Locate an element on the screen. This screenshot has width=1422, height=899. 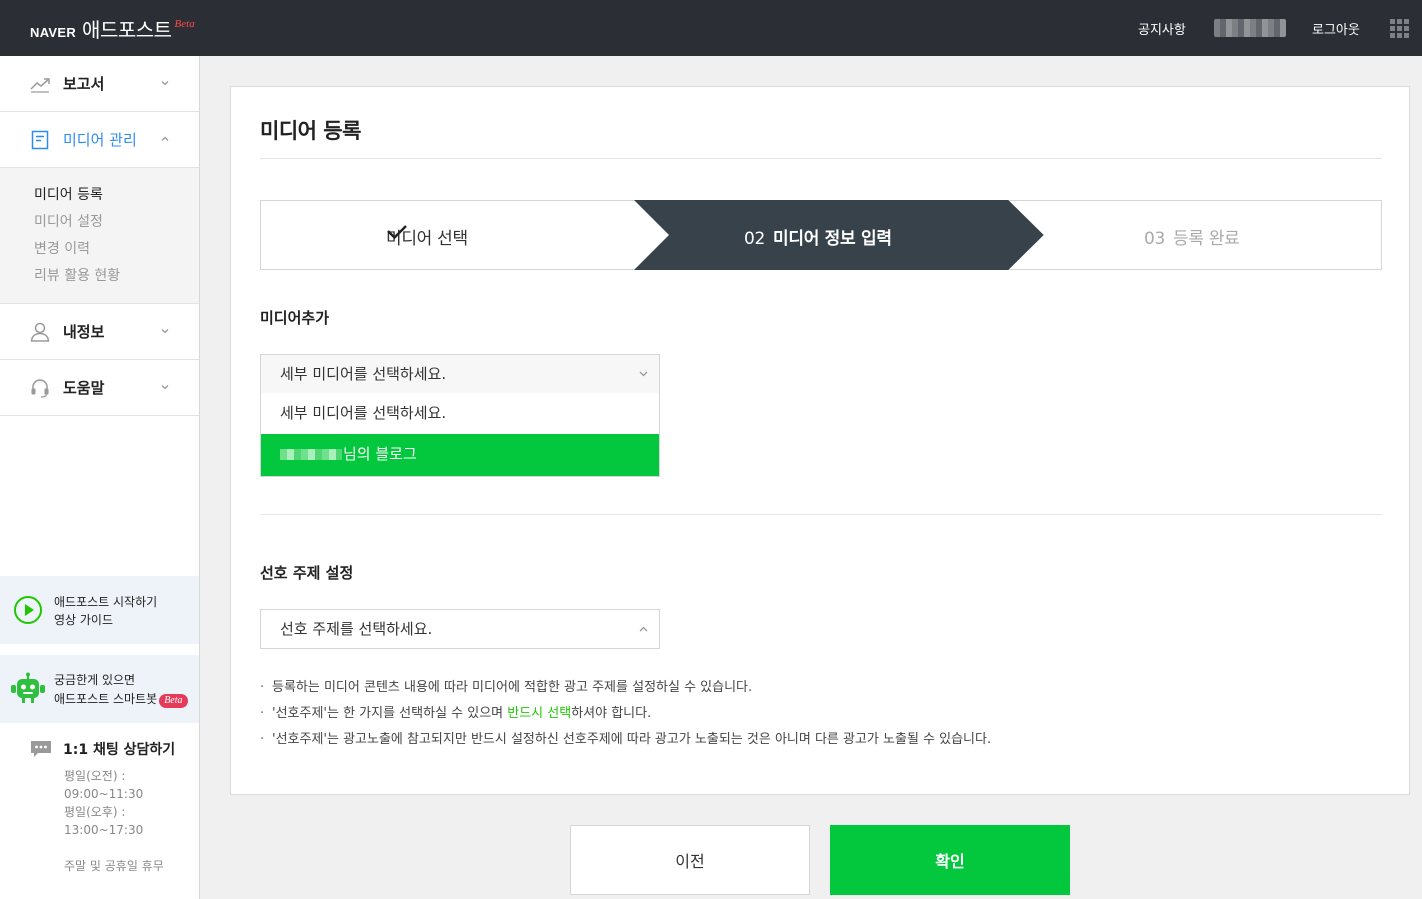
topic-select-value: 선호 주제를 선택하세요. is located at coordinates (356, 629).